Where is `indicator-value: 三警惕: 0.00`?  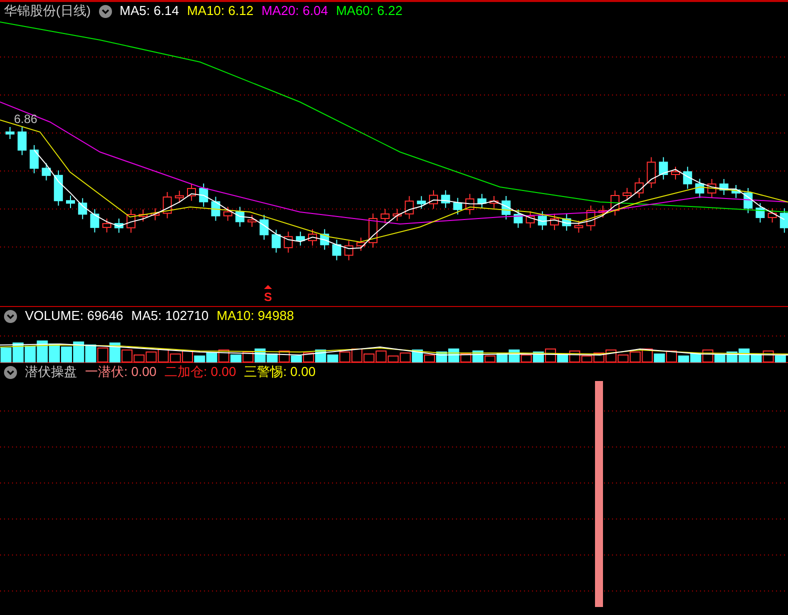 indicator-value: 三警惕: 0.00 is located at coordinates (280, 372).